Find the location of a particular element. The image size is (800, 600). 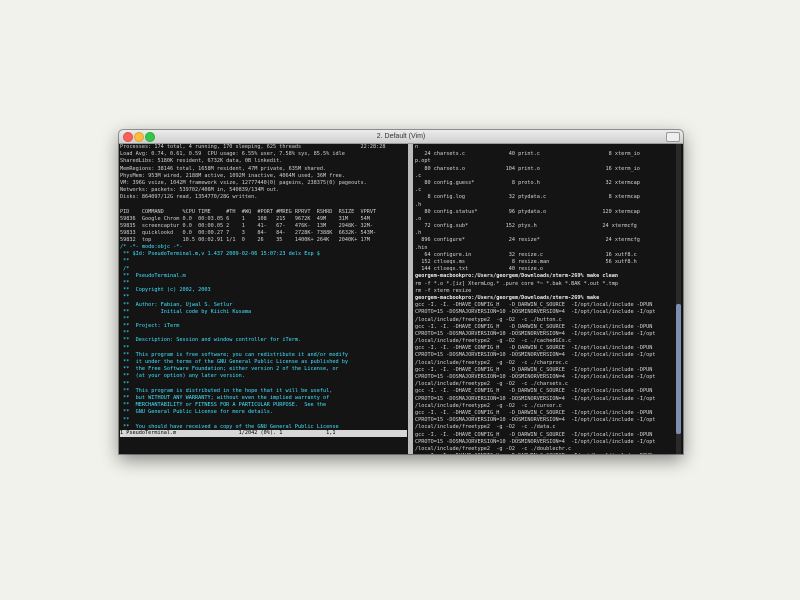

code-line: /* -*- mode:objc -*- is located at coordinates (151, 247).